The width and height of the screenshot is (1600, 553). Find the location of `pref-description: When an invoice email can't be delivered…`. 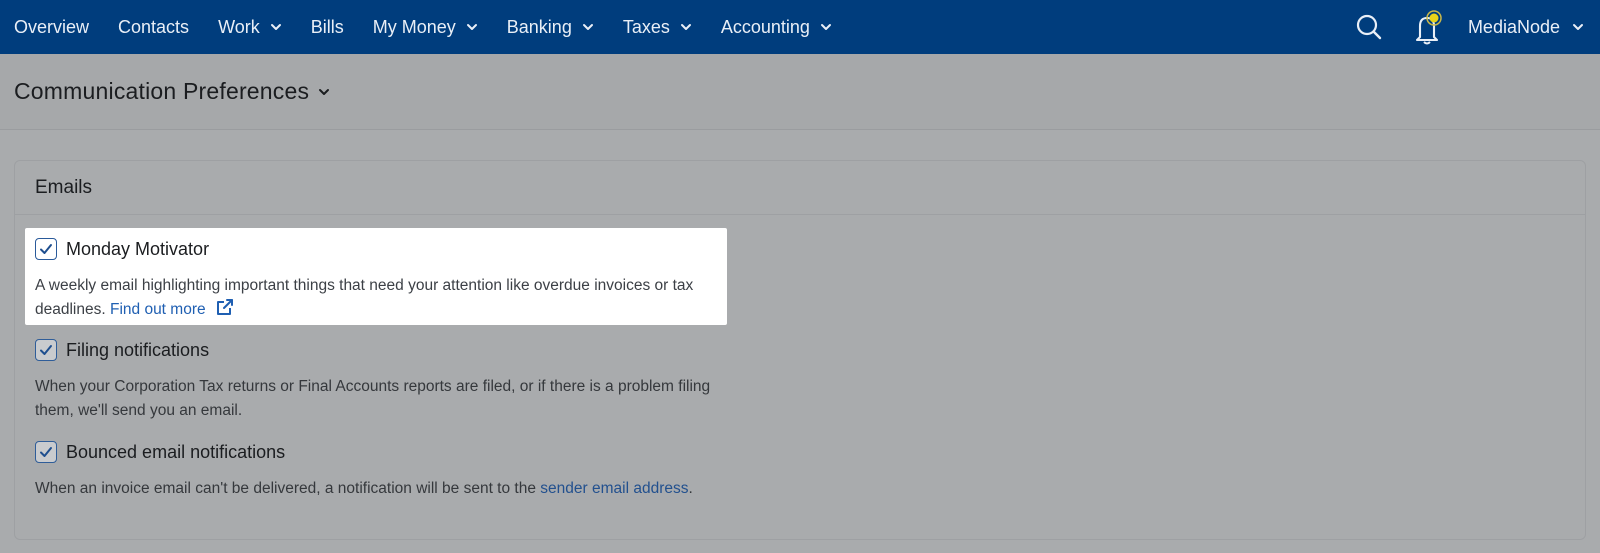

pref-description: When an invoice email can't be delivered… is located at coordinates (375, 489).